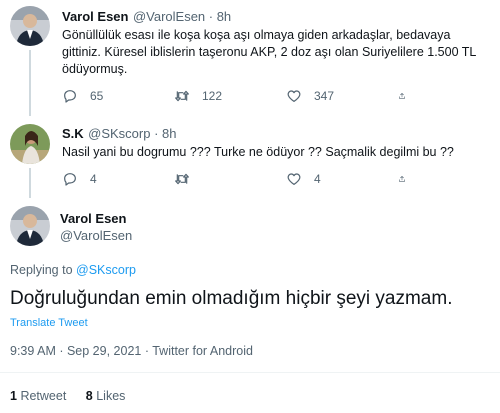  What do you see at coordinates (182, 16) in the screenshot?
I see `author-handle-time: @VarolEsen · 8h` at bounding box center [182, 16].